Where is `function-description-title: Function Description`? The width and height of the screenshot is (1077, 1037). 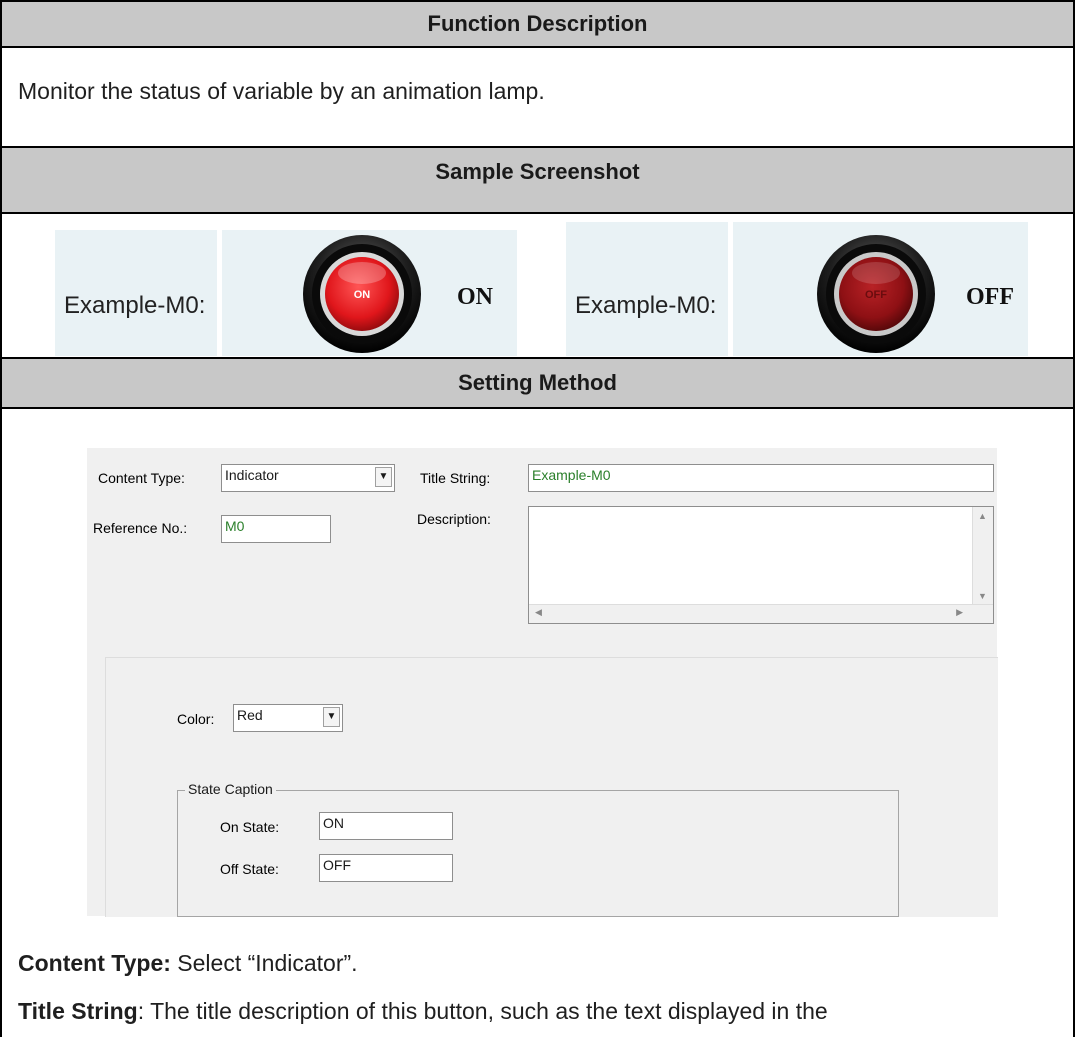 function-description-title: Function Description is located at coordinates (537, 23).